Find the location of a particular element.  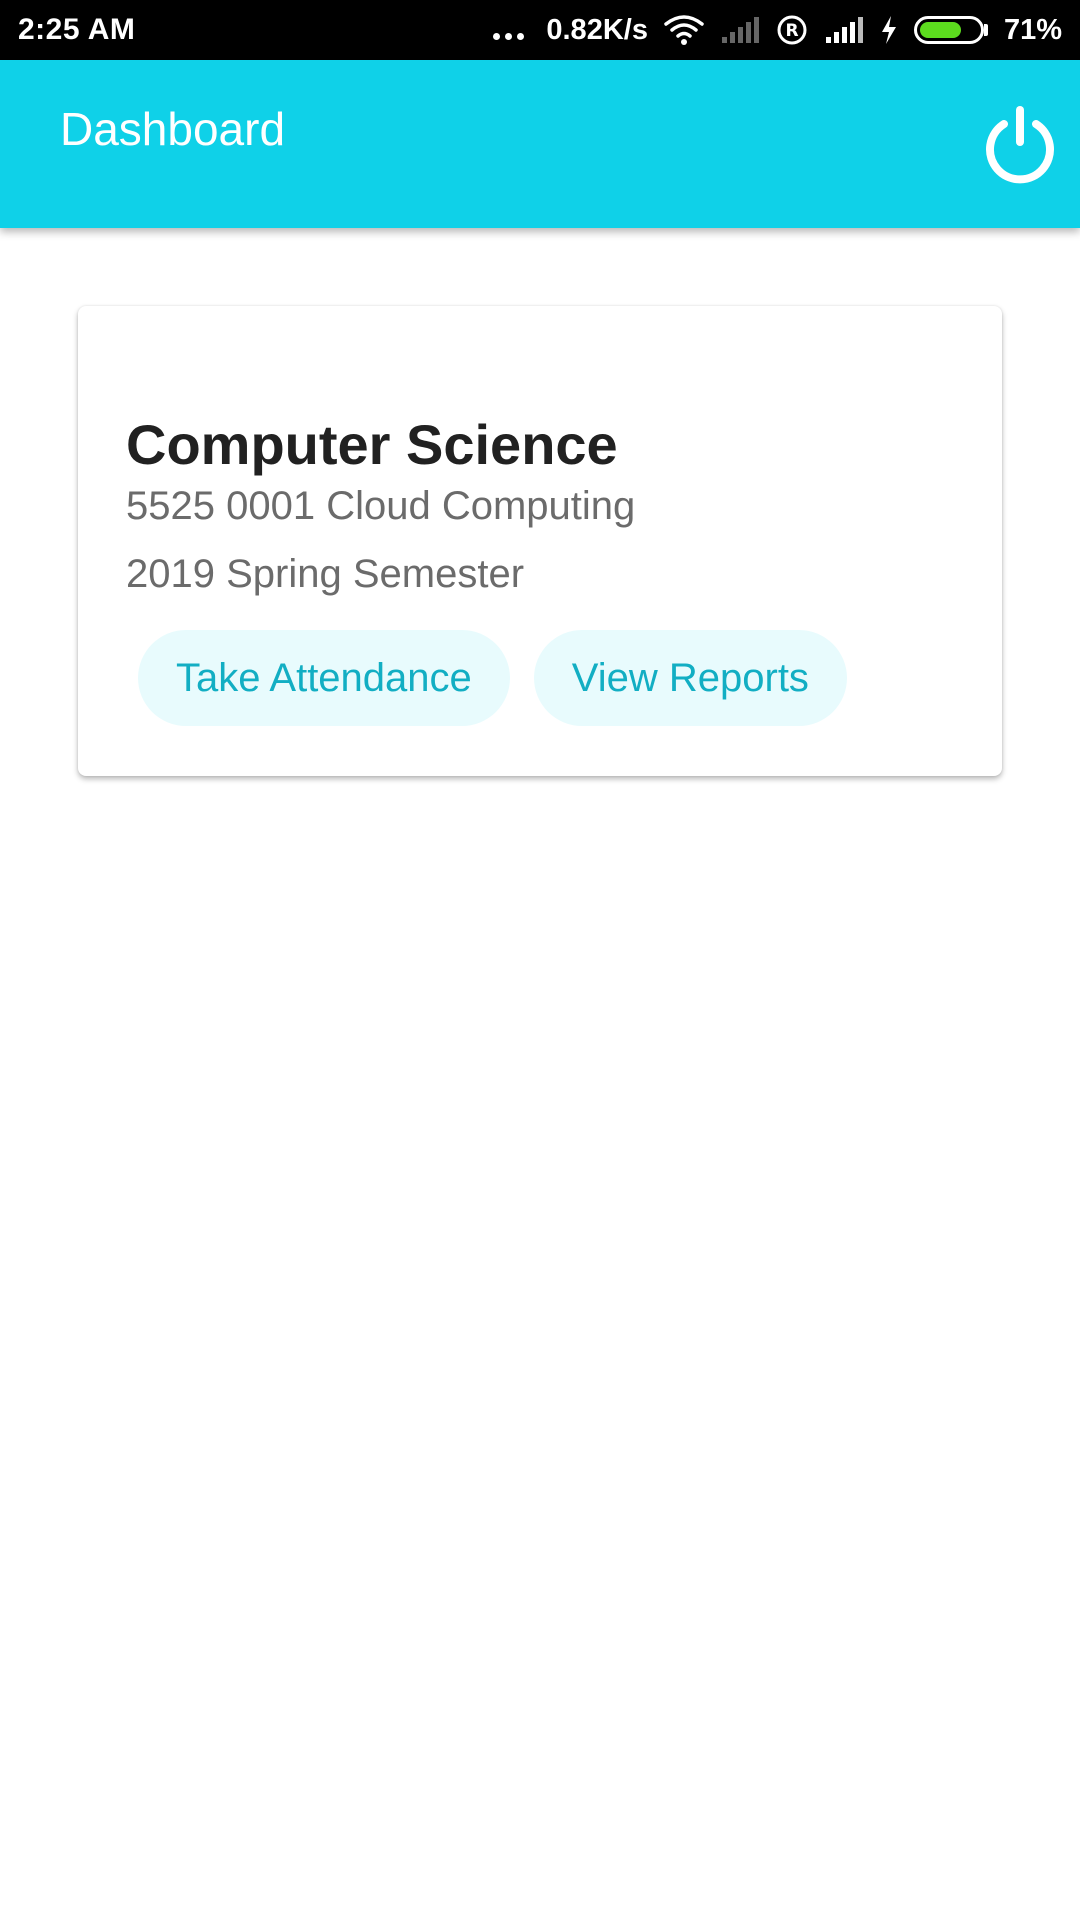

semester-label: 2019 Spring Semester is located at coordinates (325, 574).